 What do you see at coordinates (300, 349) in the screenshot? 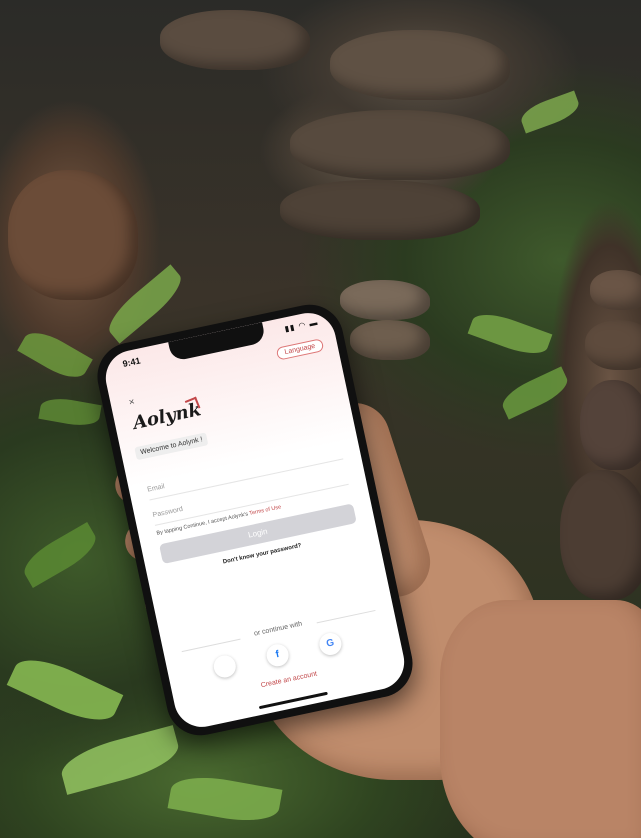
I see `language-button: Language` at bounding box center [300, 349].